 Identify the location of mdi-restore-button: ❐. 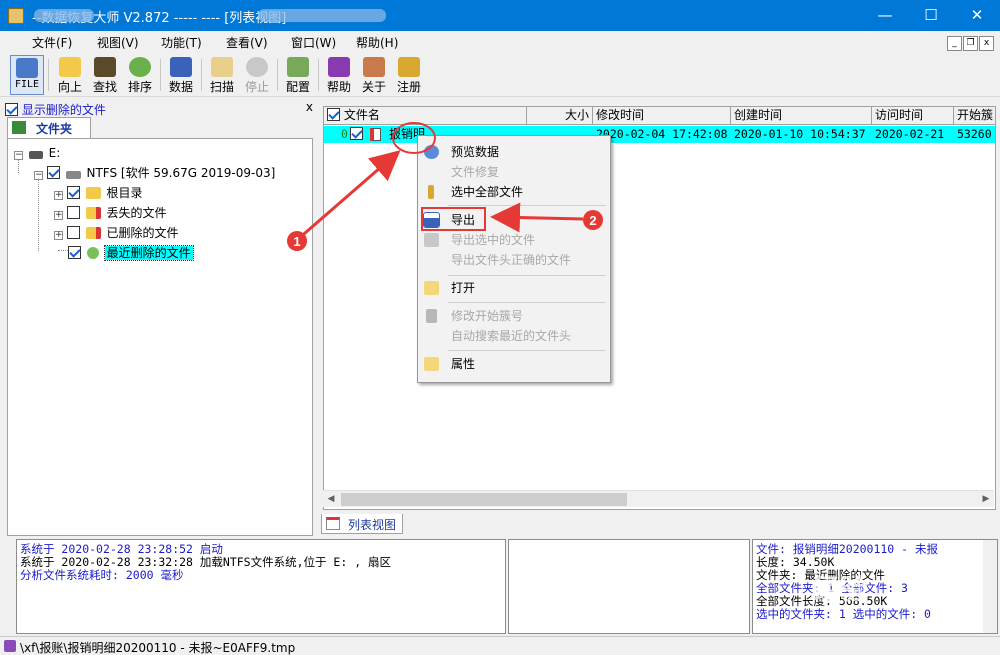
(970, 43).